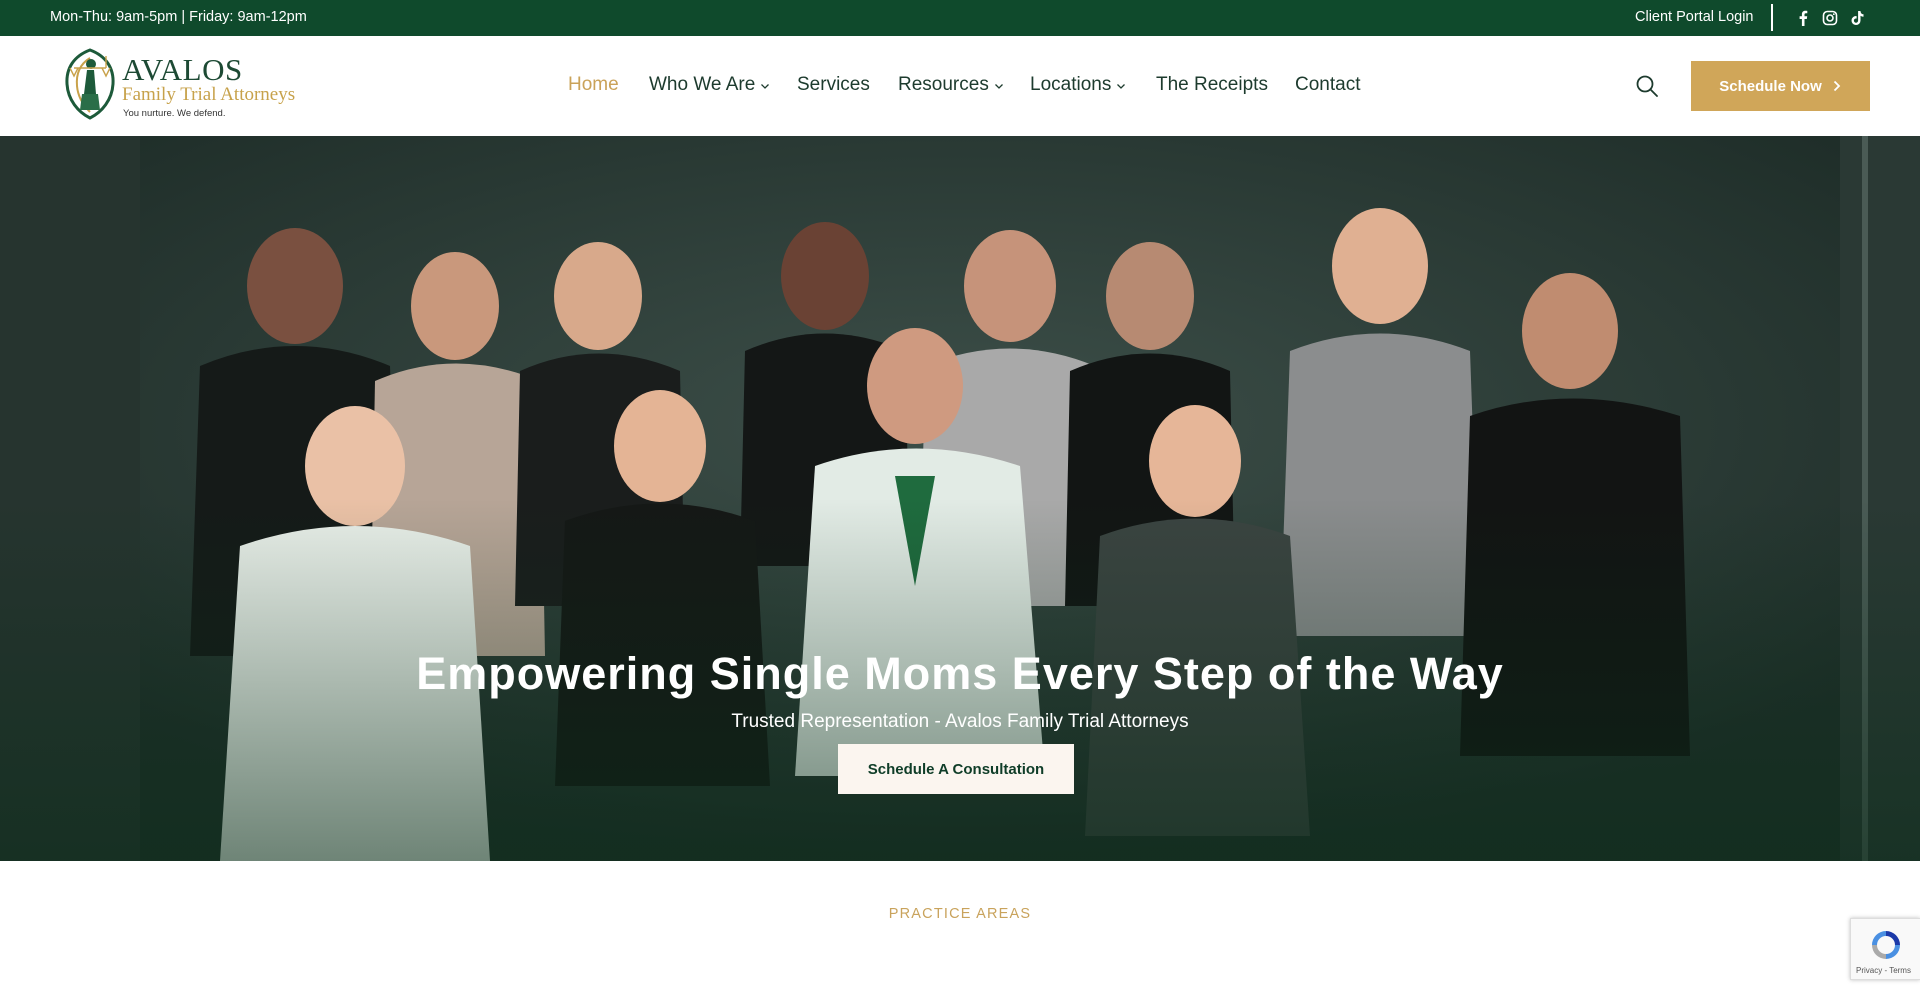  I want to click on schedule-now-button: Schedule Now, so click(1780, 86).